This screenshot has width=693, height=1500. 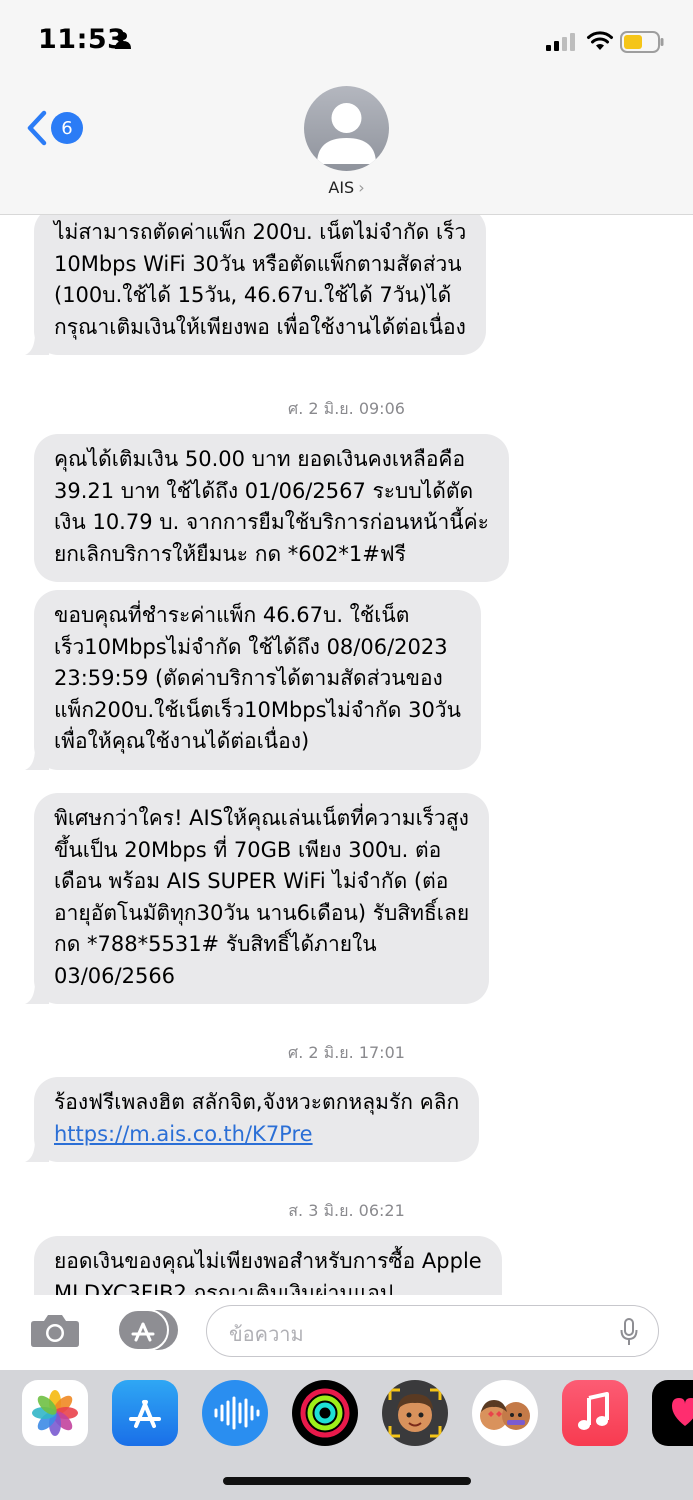 What do you see at coordinates (672, 1413) in the screenshot?
I see `digital-touch-icon` at bounding box center [672, 1413].